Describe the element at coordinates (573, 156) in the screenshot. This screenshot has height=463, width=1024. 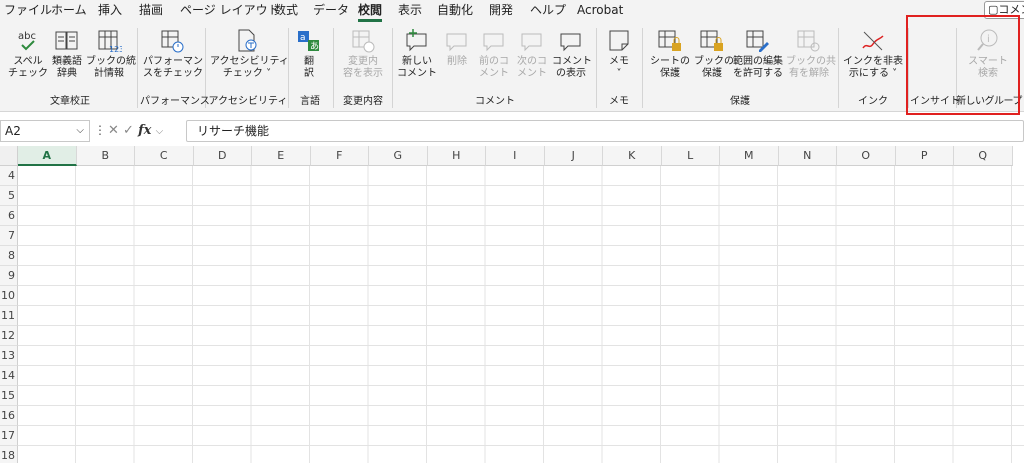
I see `column-header-j: J` at that location.